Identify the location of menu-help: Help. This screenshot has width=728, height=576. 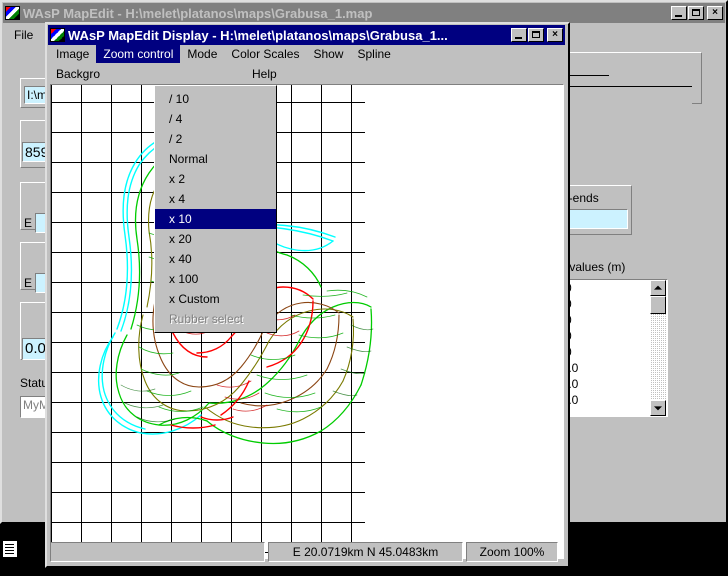
(264, 74).